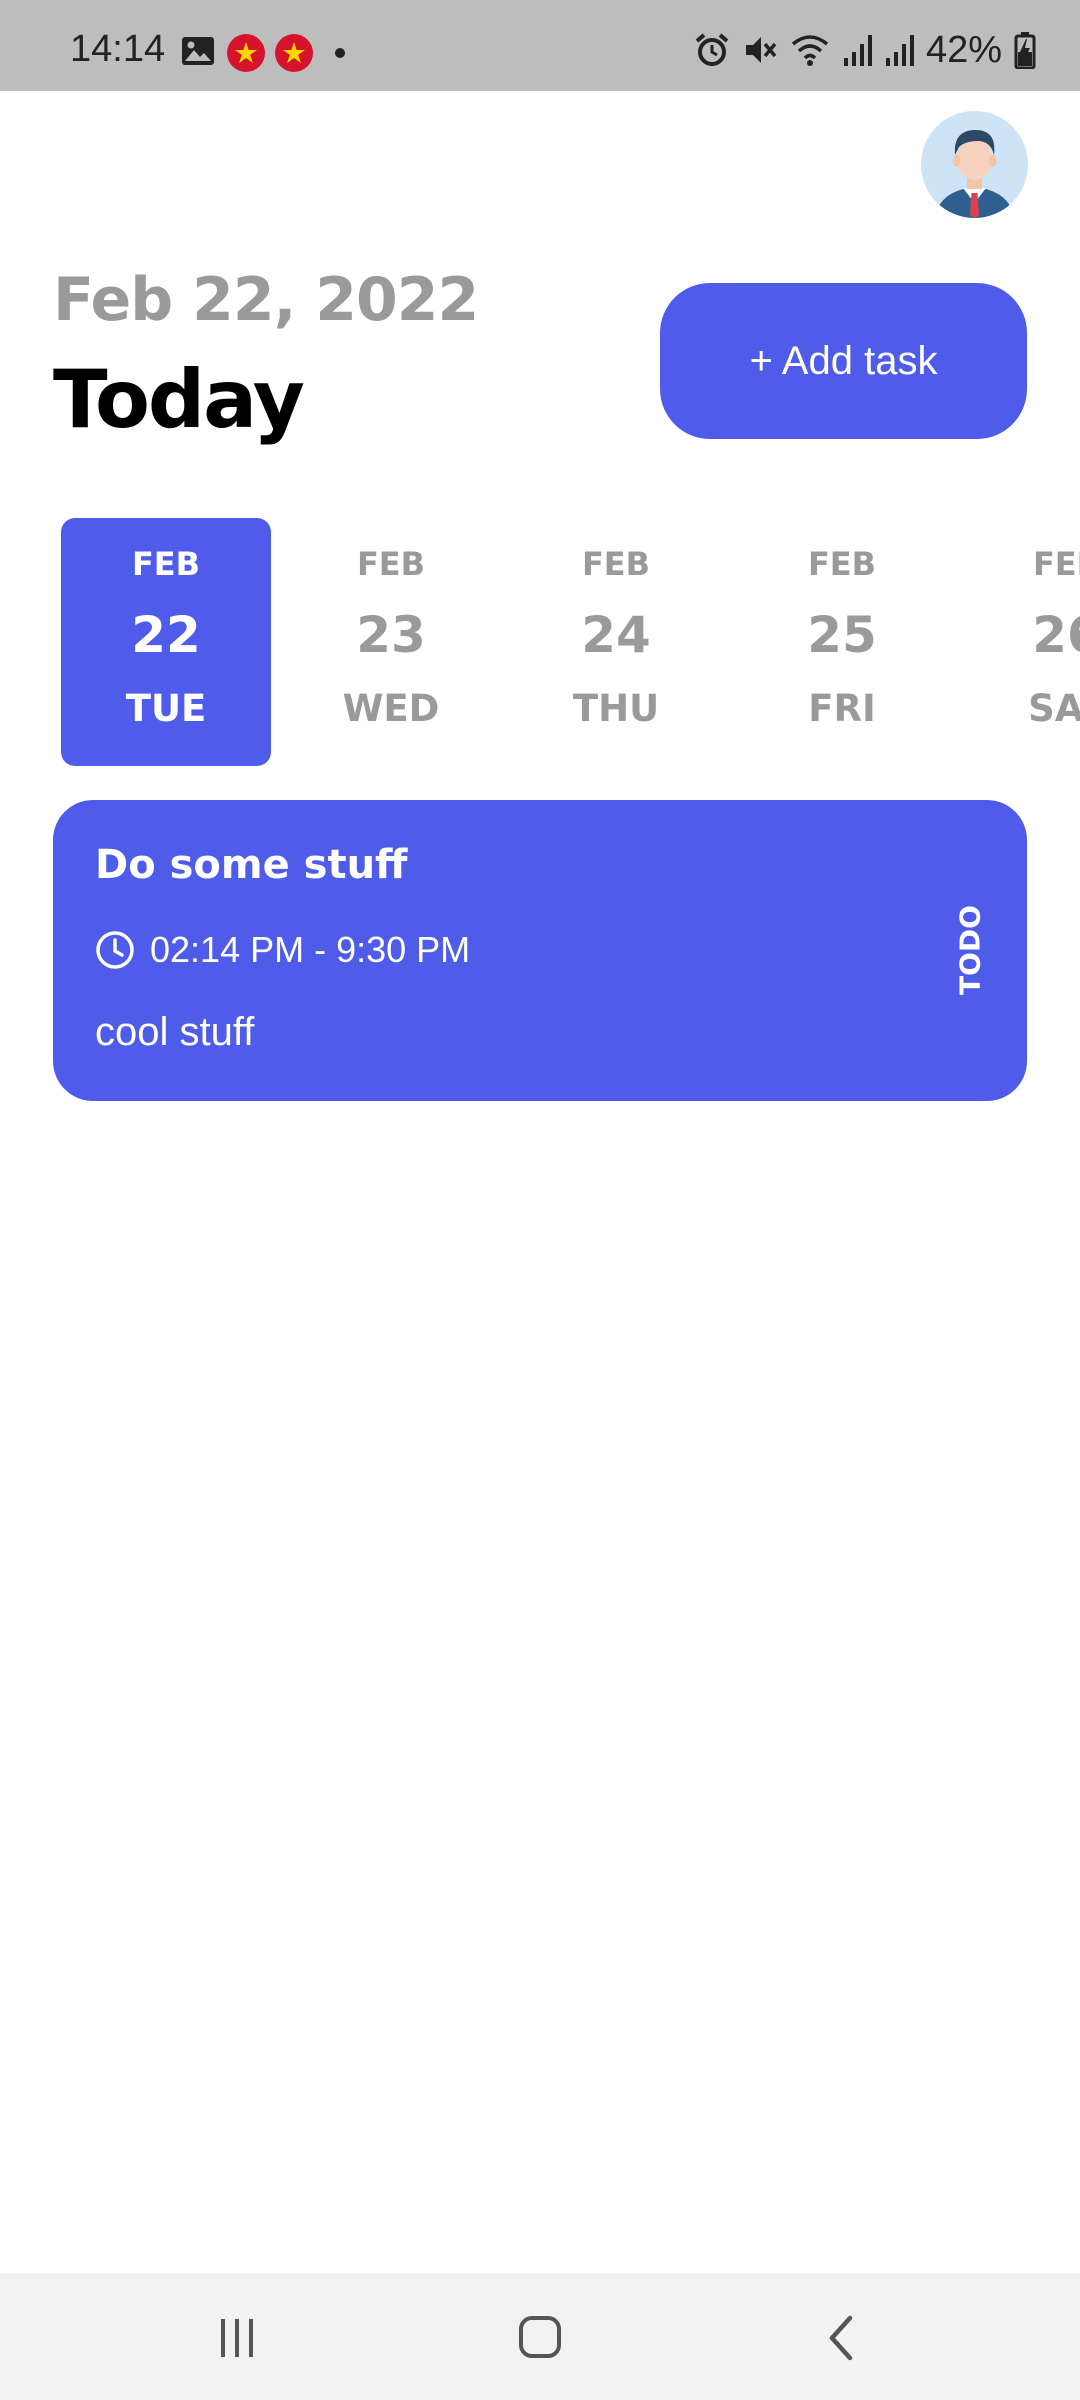  Describe the element at coordinates (963, 50) in the screenshot. I see `battery-percentage: 42%` at that location.